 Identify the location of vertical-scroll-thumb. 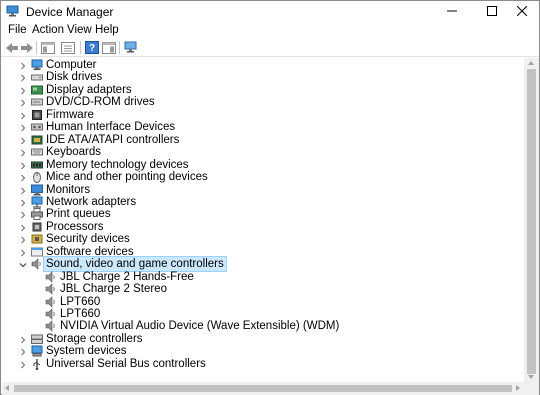
(531, 221).